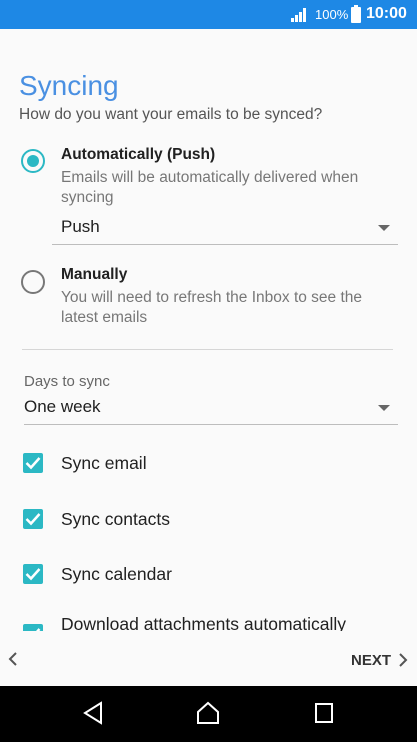 The image size is (417, 742). I want to click on sync-calendar-label: Sync calendar, so click(116, 574).